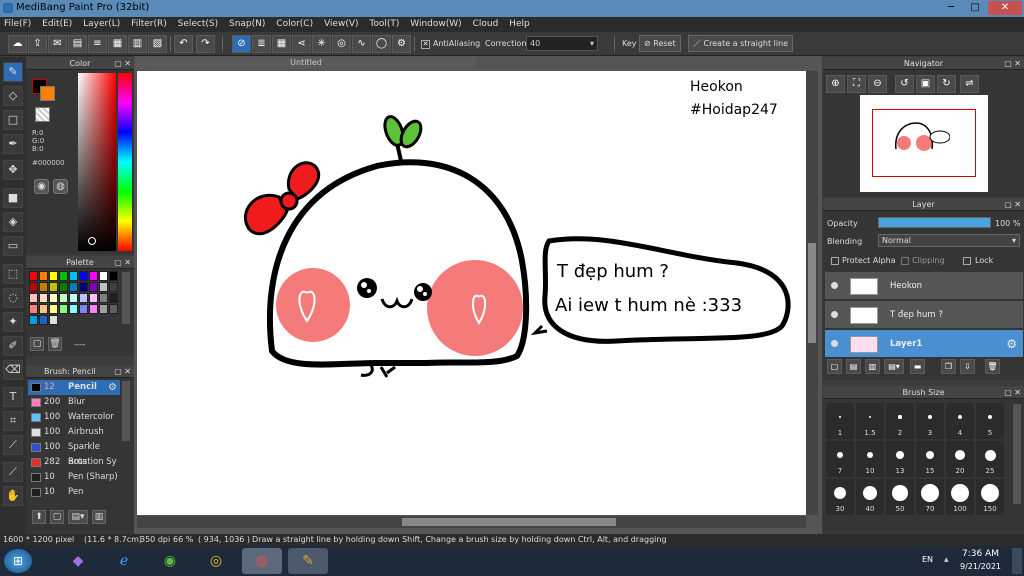 Image resolution: width=1024 pixels, height=576 pixels. What do you see at coordinates (967, 261) in the screenshot?
I see `lock-checkbox` at bounding box center [967, 261].